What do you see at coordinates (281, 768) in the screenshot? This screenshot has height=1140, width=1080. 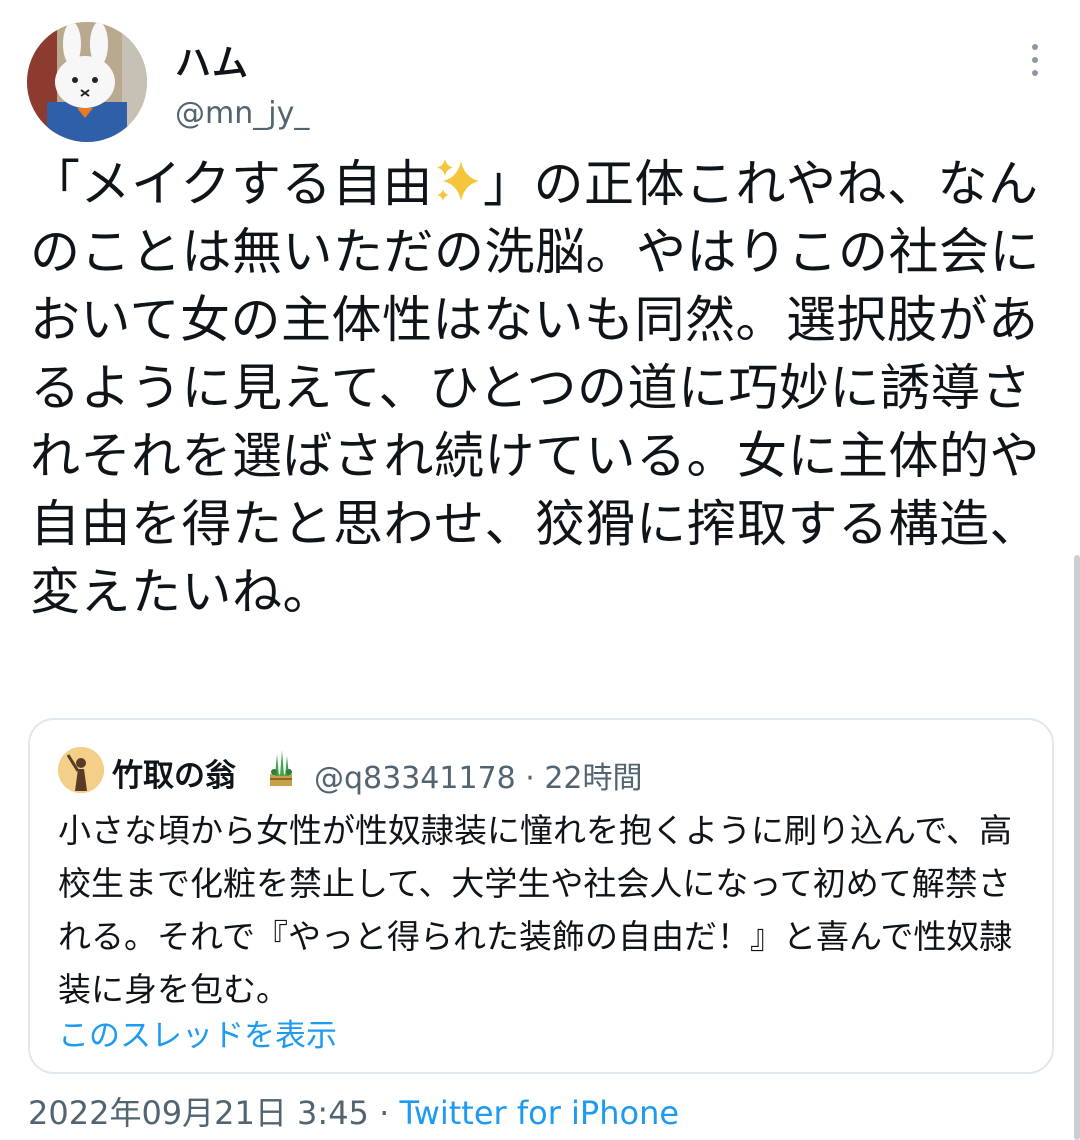 I see `kadomatsu-icon` at bounding box center [281, 768].